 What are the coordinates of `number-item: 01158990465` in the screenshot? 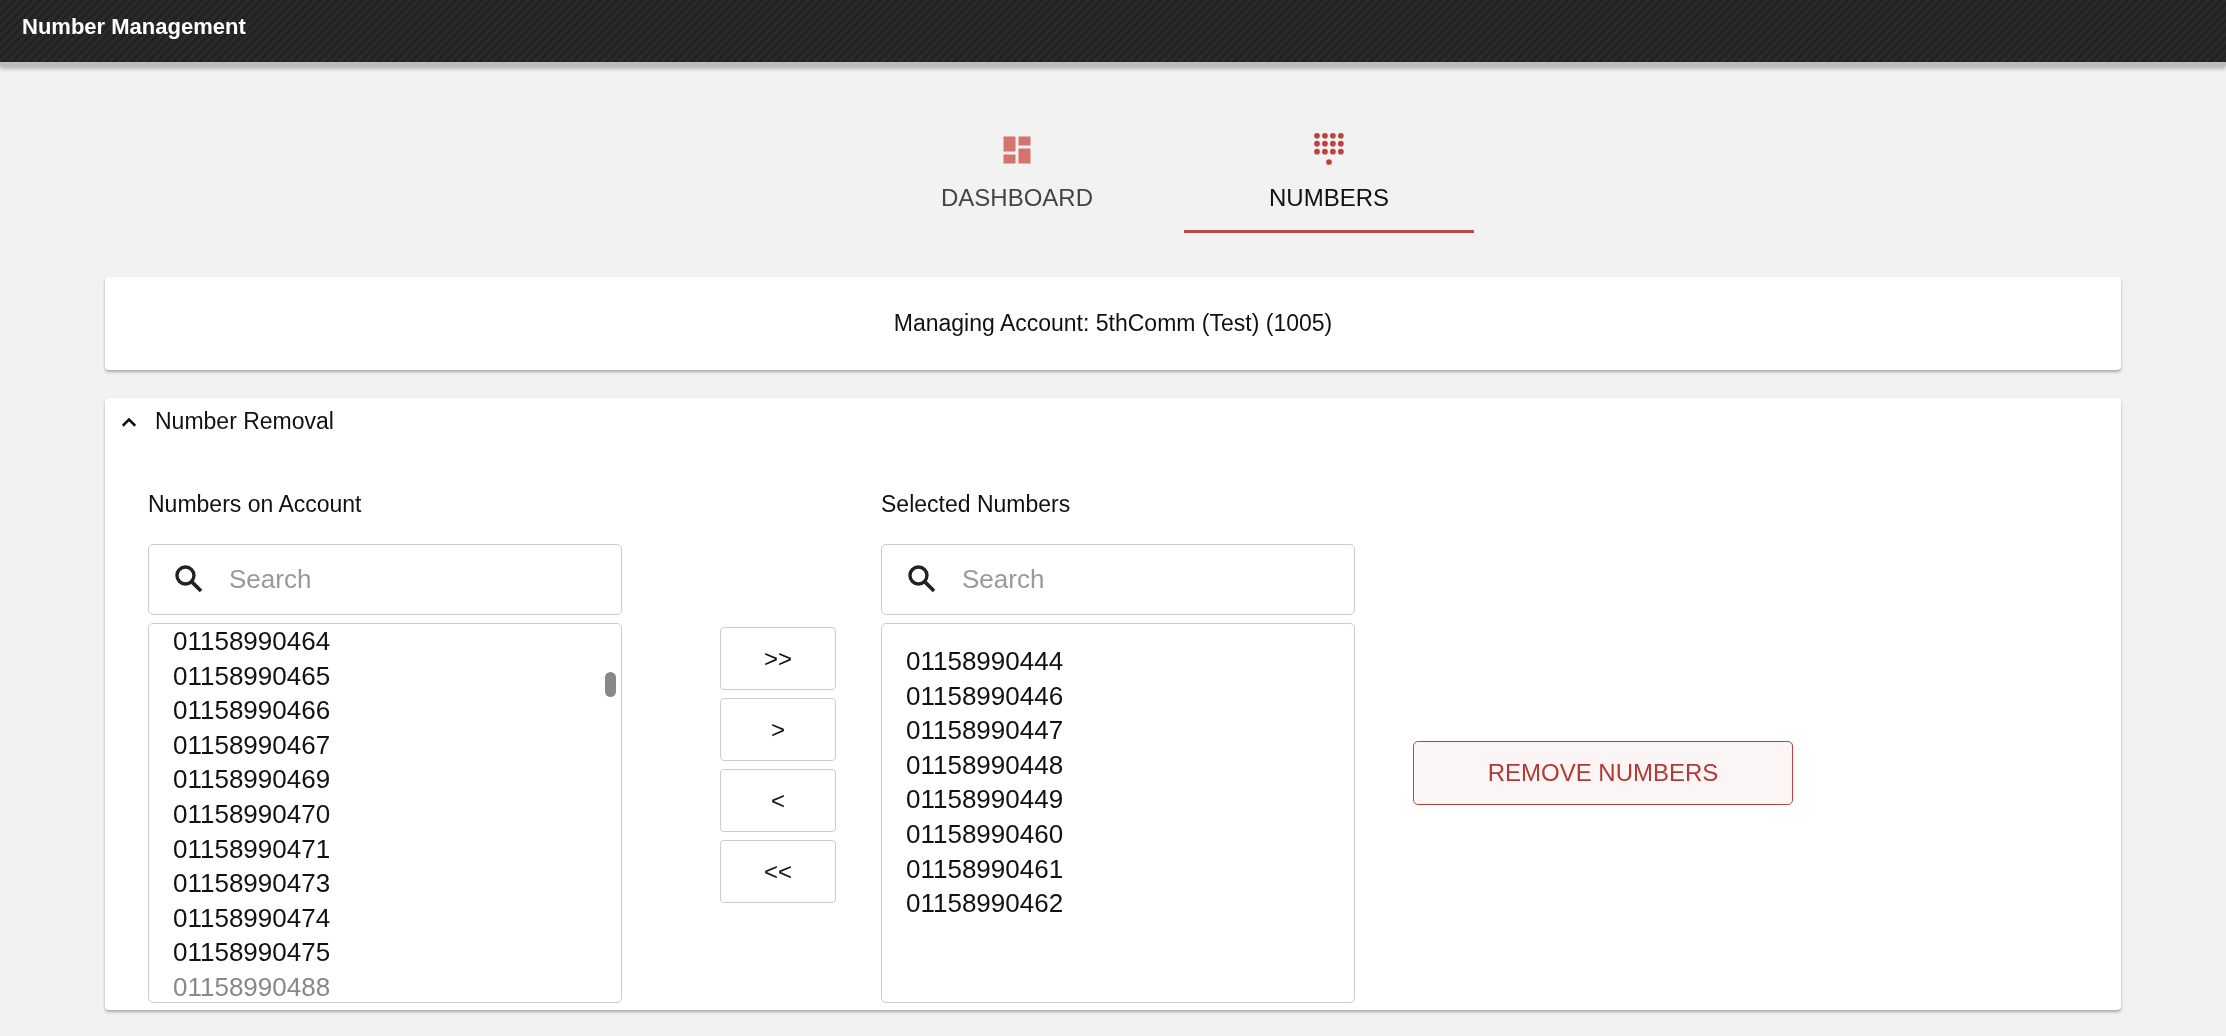 It's located at (385, 676).